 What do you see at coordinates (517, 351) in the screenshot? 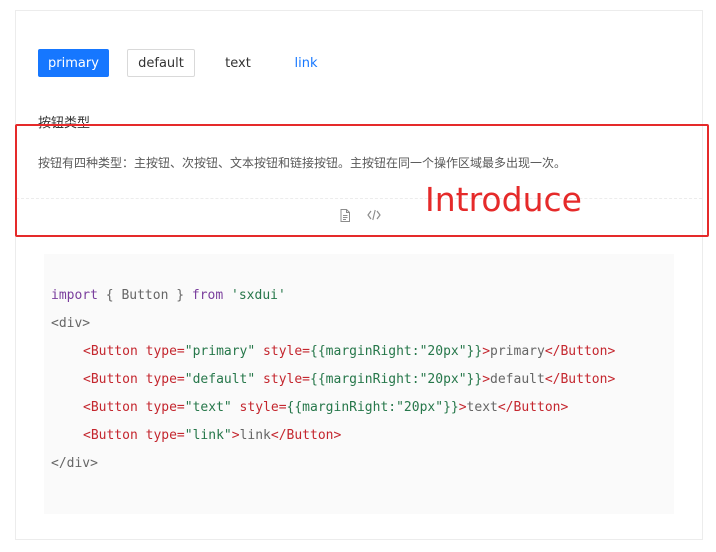
I see `code-text: primary` at bounding box center [517, 351].